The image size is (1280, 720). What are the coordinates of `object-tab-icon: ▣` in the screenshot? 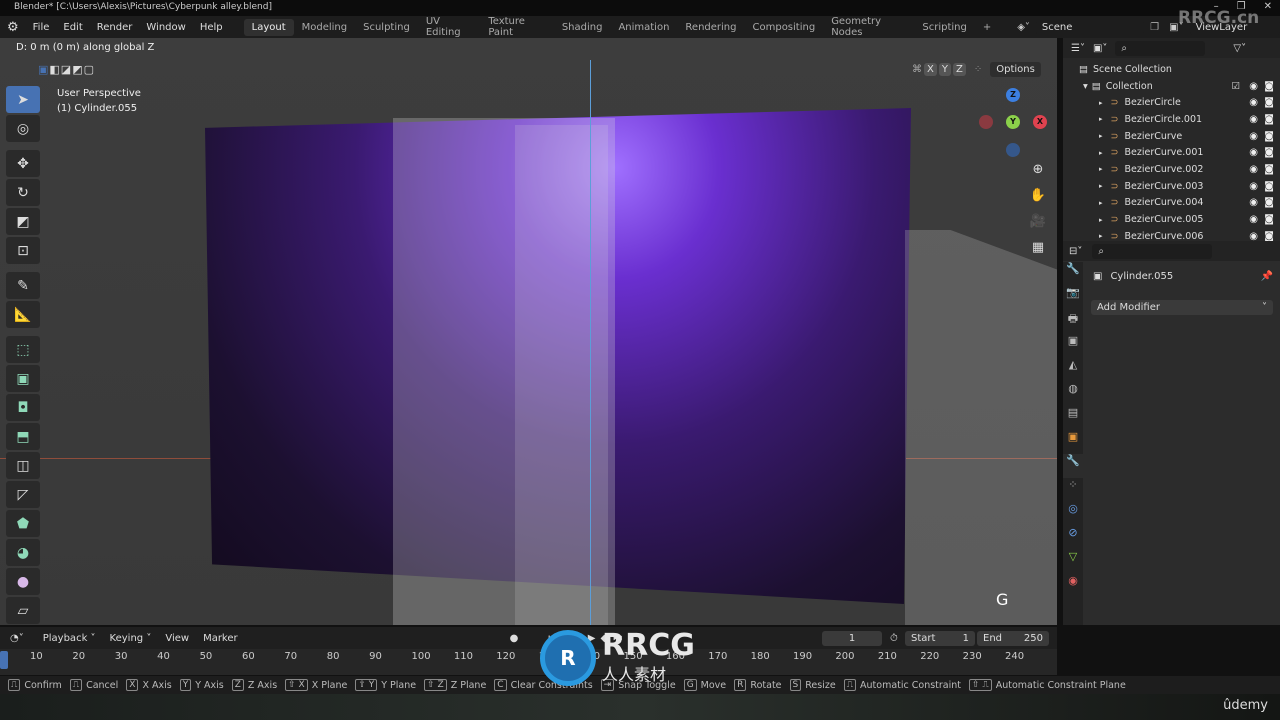 It's located at (1073, 442).